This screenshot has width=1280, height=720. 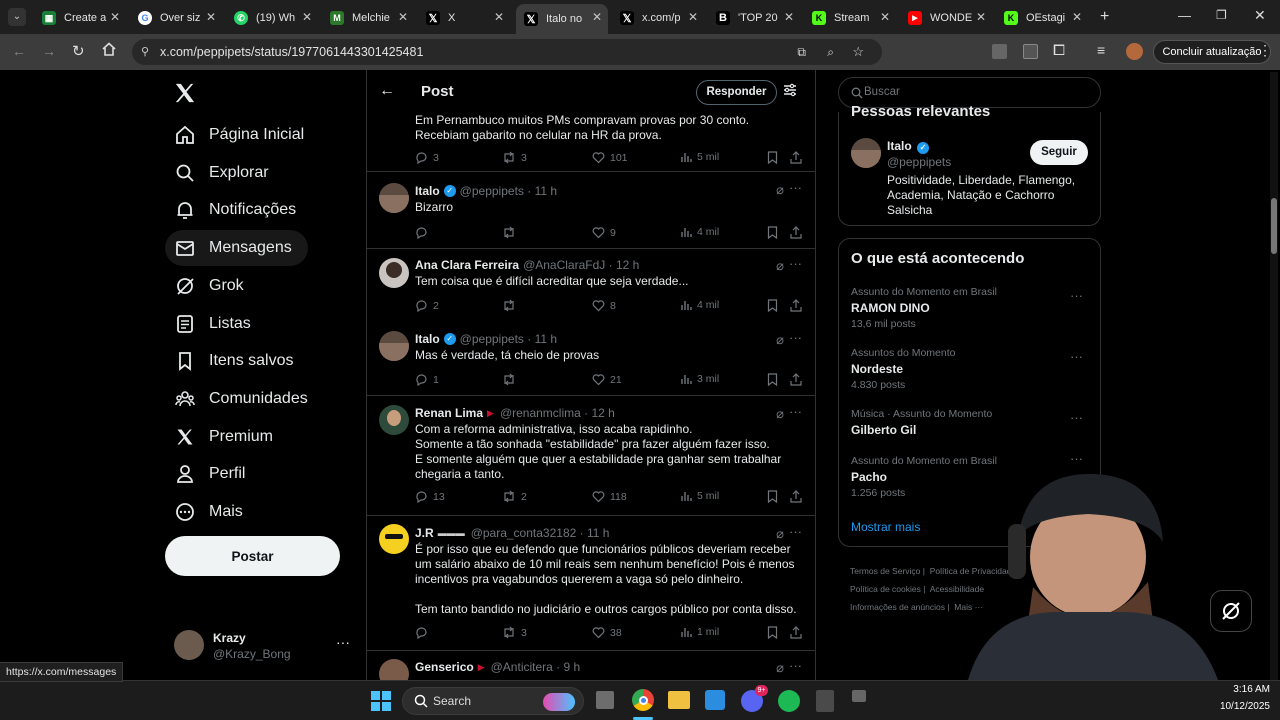 I want to click on browser-tab: 𝕏 x.com/p ✕, so click(x=658, y=18).